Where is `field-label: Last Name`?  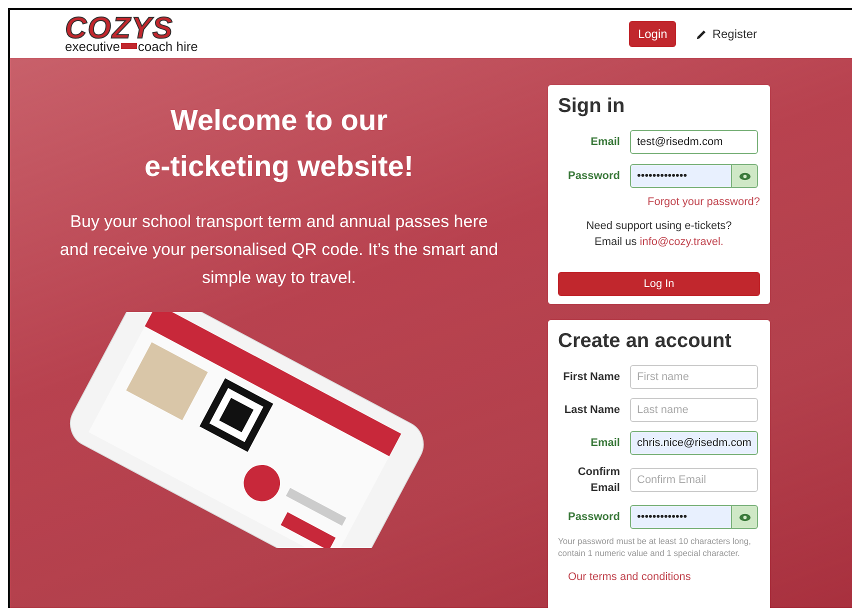
field-label: Last Name is located at coordinates (591, 410).